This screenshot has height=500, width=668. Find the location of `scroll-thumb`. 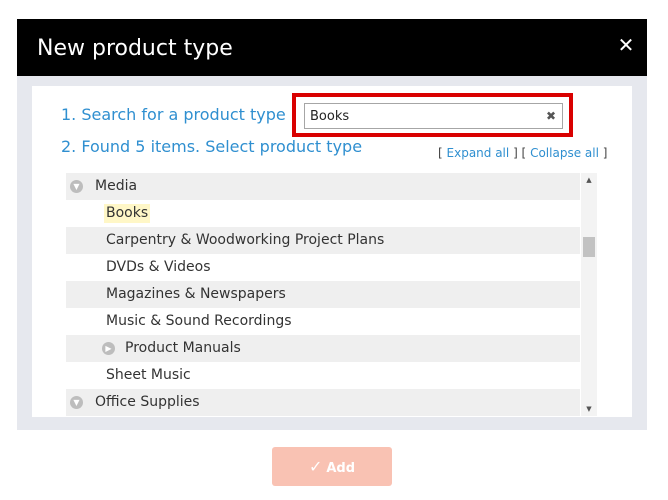

scroll-thumb is located at coordinates (589, 247).